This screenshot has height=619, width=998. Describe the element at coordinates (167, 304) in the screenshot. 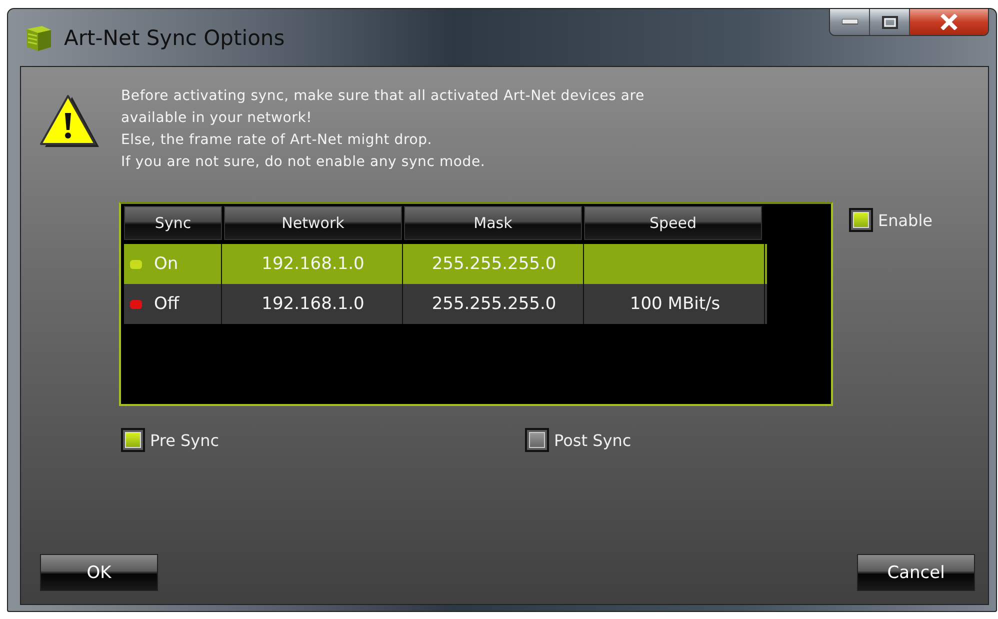

I see `table-cell: Off` at that location.